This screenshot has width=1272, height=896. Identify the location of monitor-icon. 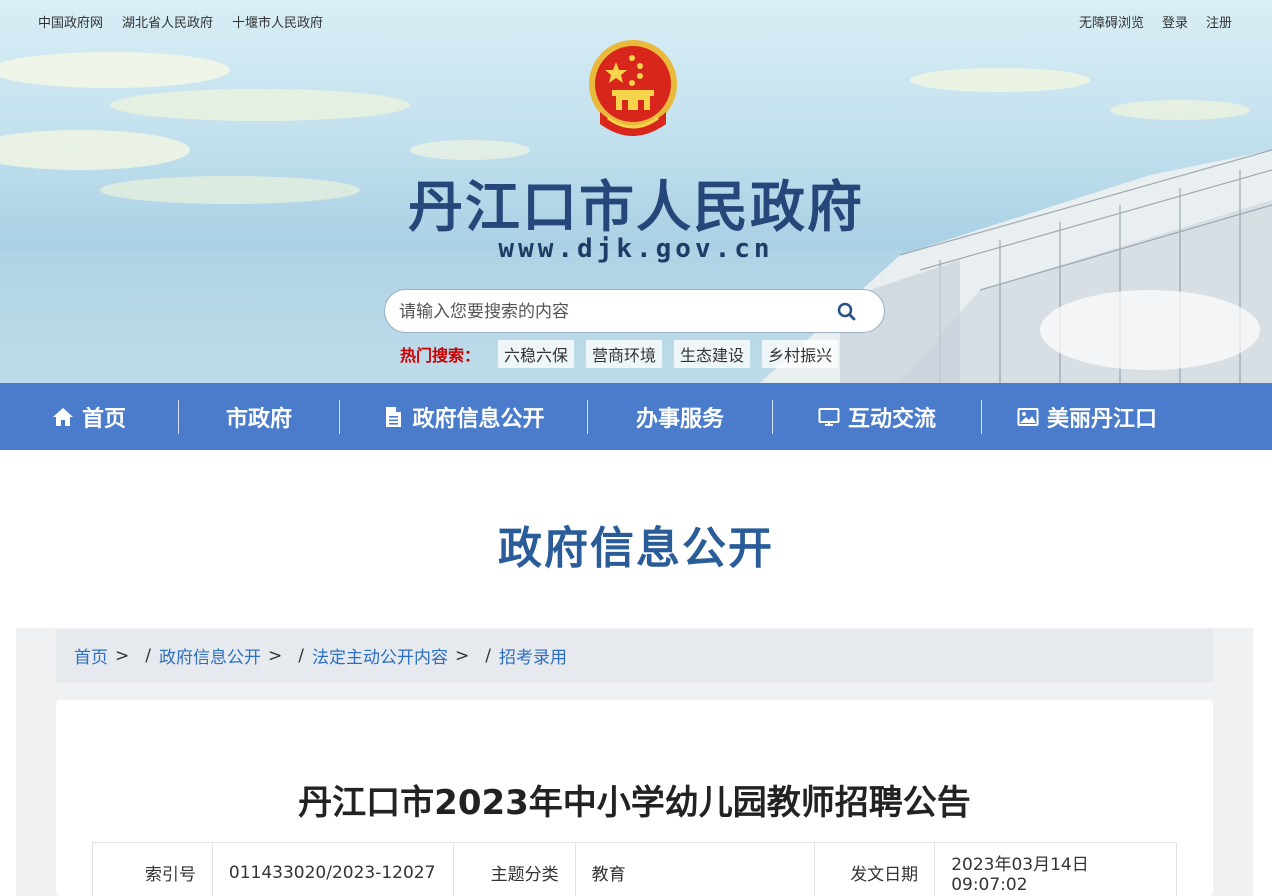
(829, 416).